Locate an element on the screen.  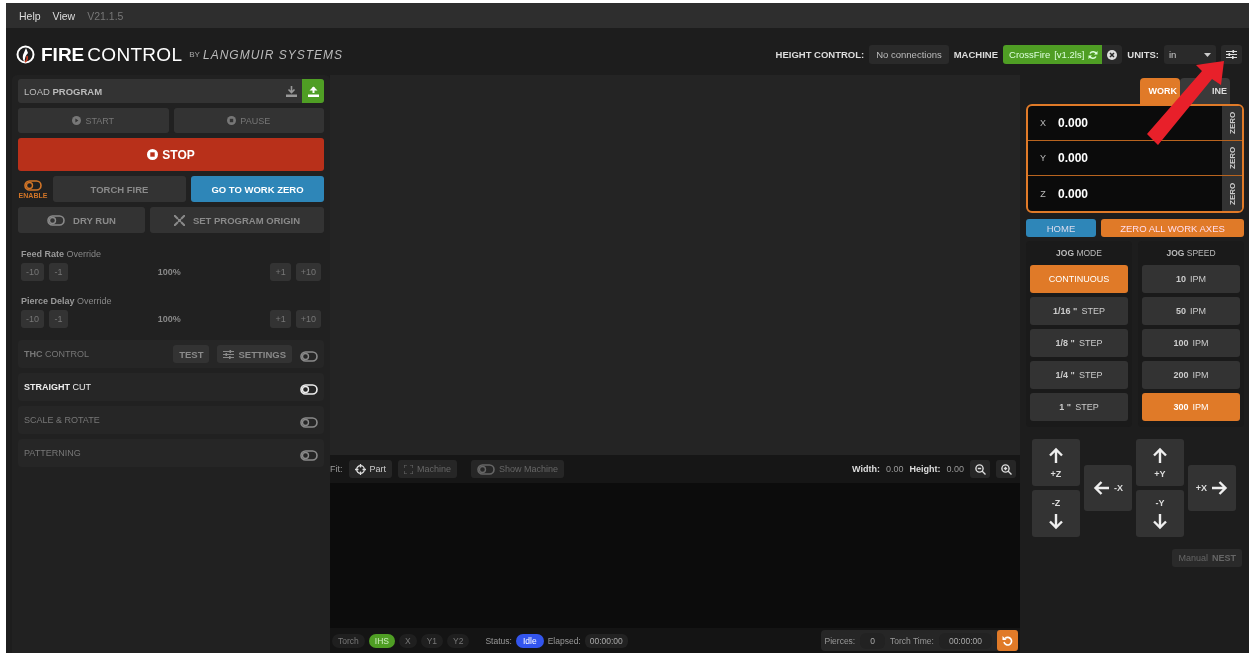
units-dropdown: in is located at coordinates (1190, 54).